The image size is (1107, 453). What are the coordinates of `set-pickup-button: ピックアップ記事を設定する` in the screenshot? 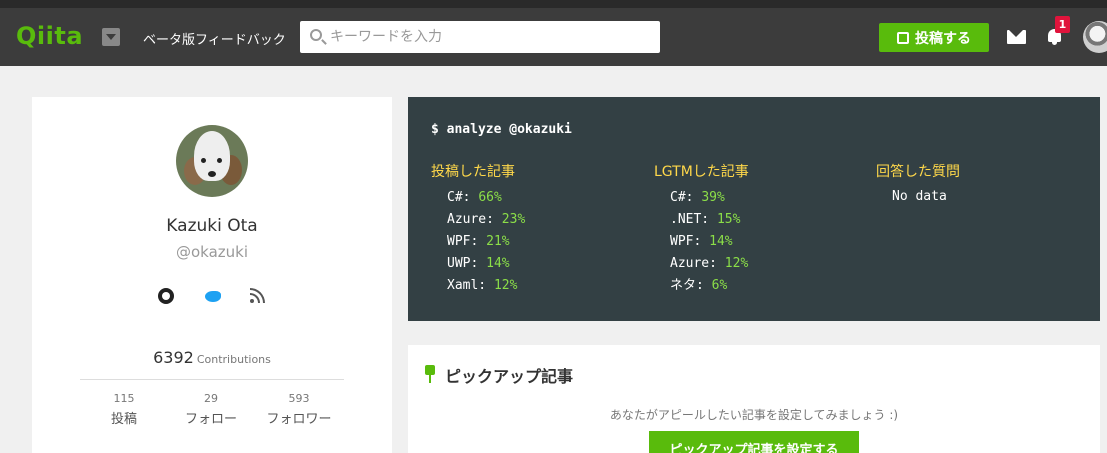 It's located at (754, 442).